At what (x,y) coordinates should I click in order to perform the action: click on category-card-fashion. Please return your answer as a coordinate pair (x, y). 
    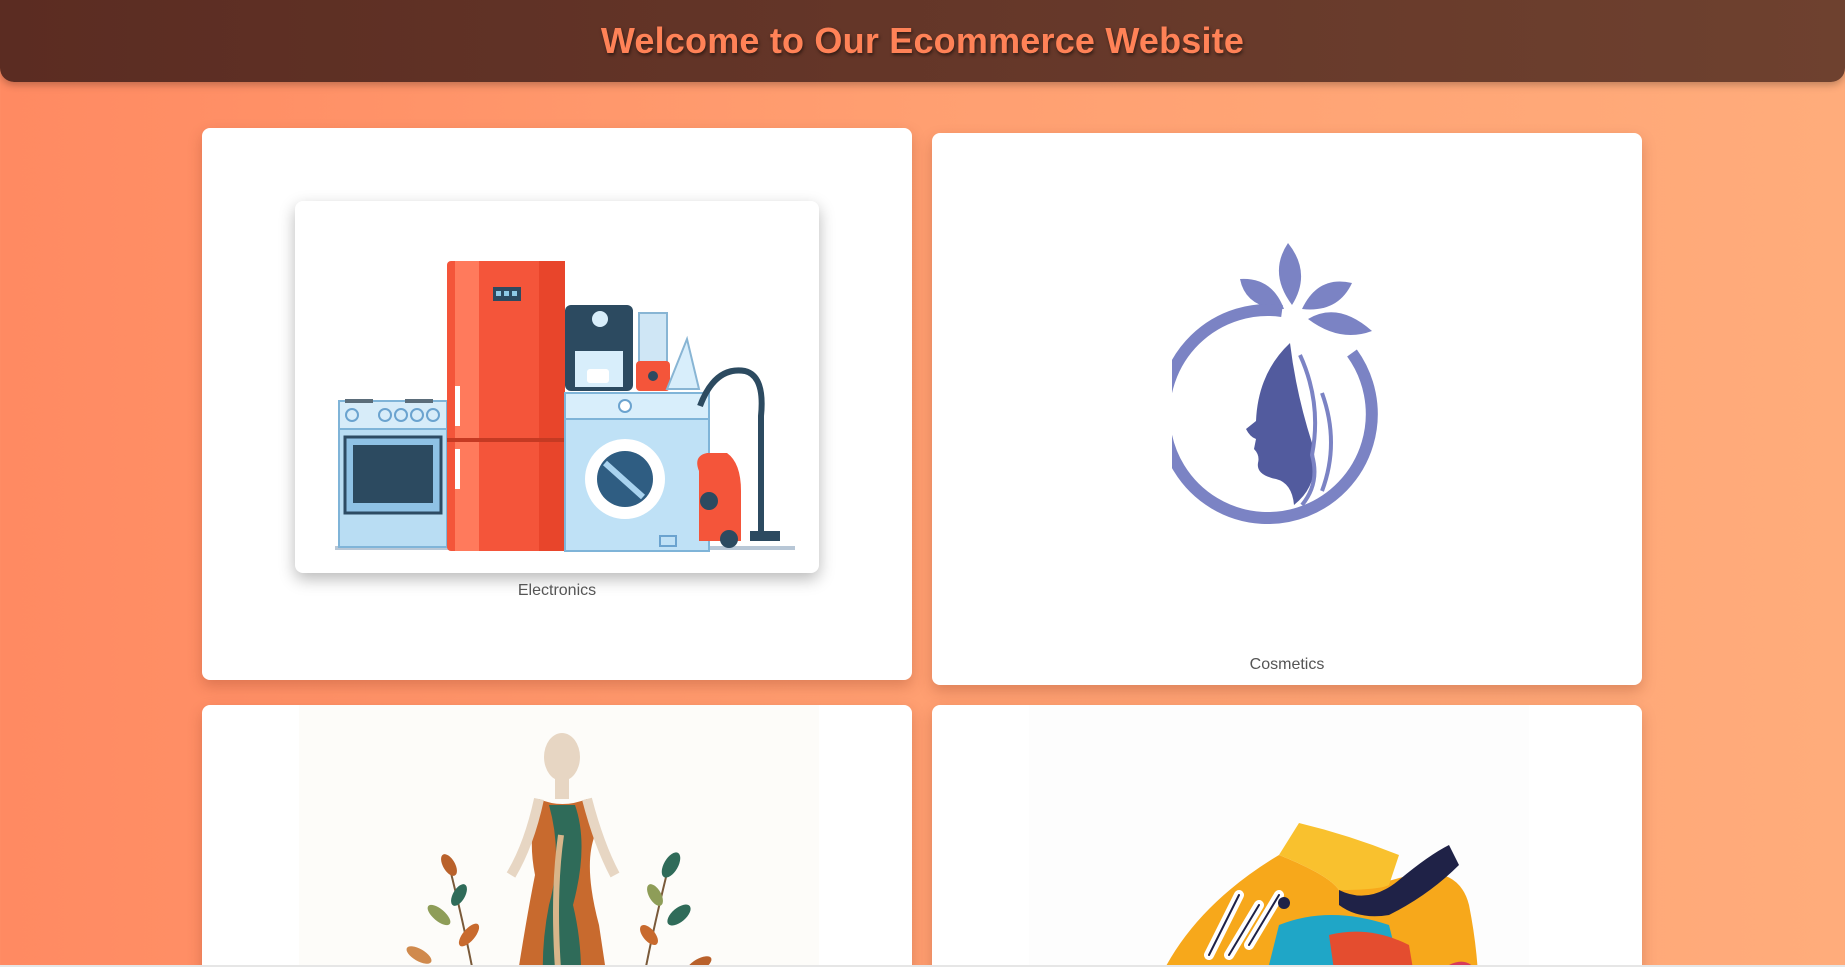
    Looking at the image, I should click on (557, 836).